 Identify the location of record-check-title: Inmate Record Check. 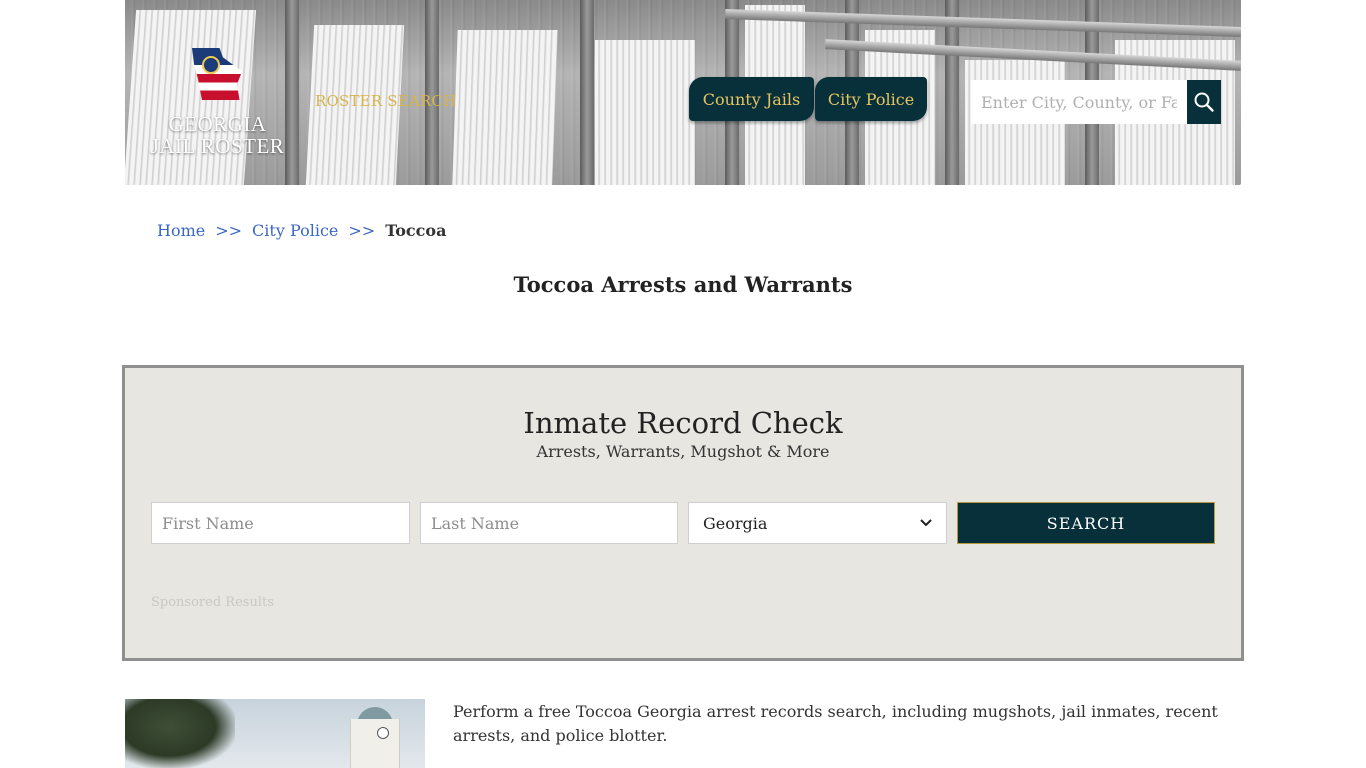
(683, 423).